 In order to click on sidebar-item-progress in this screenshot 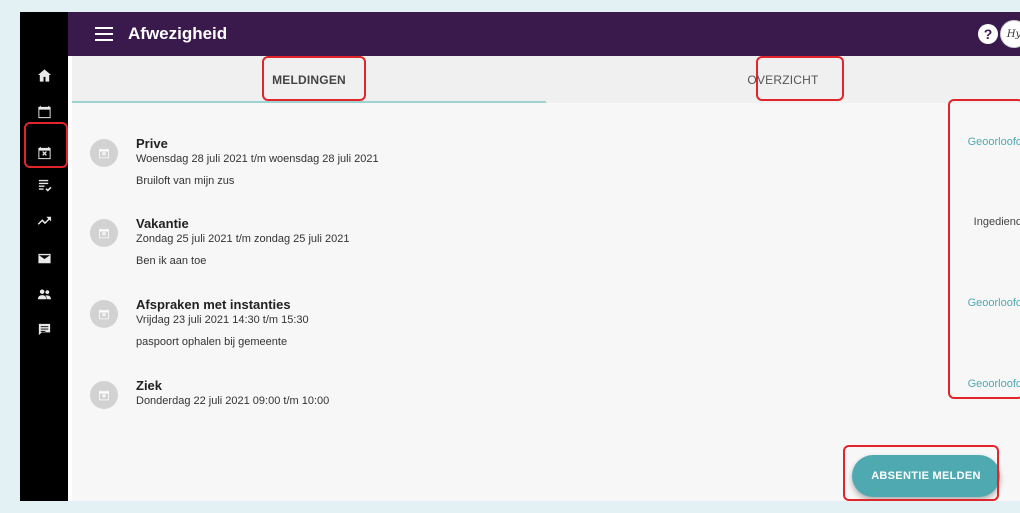, I will do `click(44, 220)`.